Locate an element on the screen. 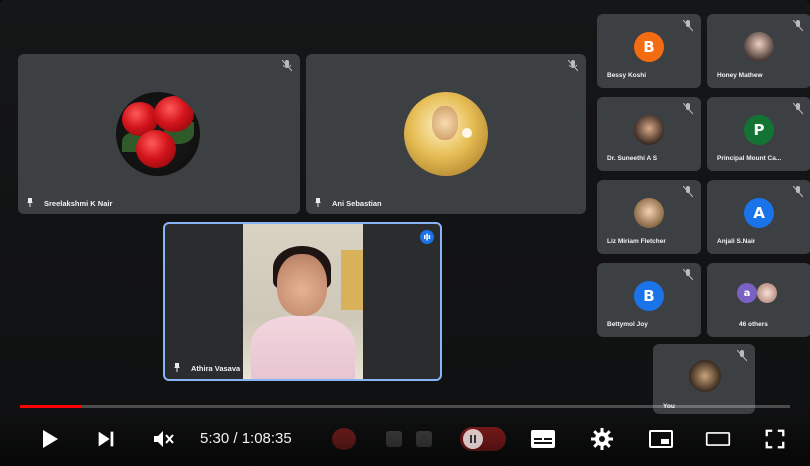  seek-bar is located at coordinates (405, 406).